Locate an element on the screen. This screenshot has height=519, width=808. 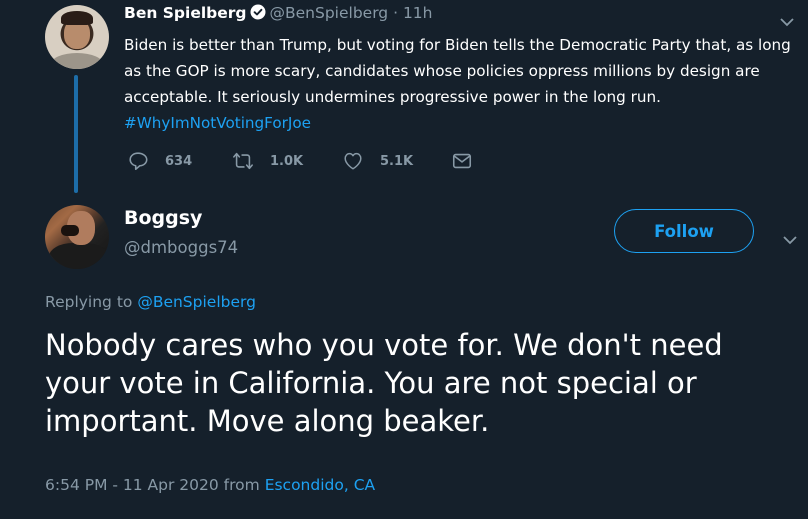
heart-icon is located at coordinates (353, 161).